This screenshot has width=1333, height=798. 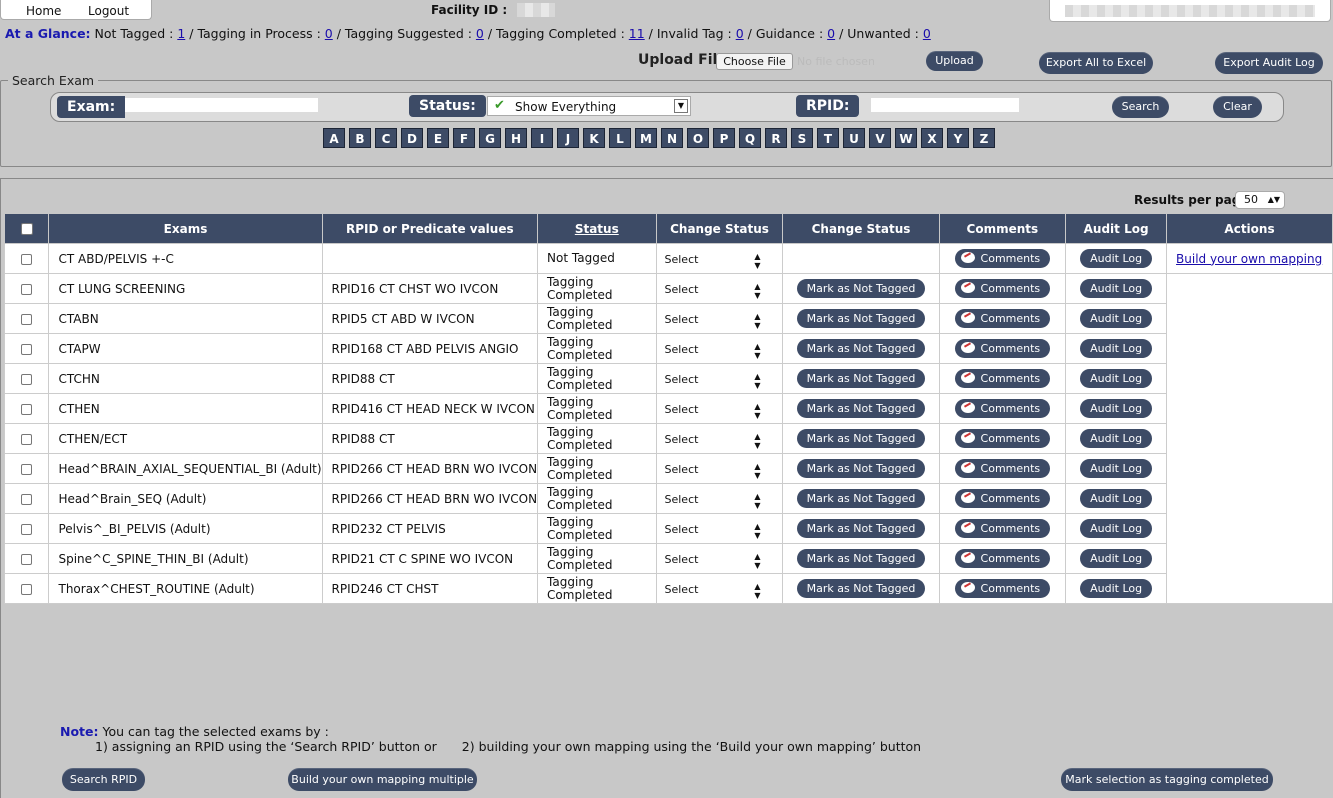 I want to click on build-mapping-link: Build your own mapping, so click(x=1249, y=259).